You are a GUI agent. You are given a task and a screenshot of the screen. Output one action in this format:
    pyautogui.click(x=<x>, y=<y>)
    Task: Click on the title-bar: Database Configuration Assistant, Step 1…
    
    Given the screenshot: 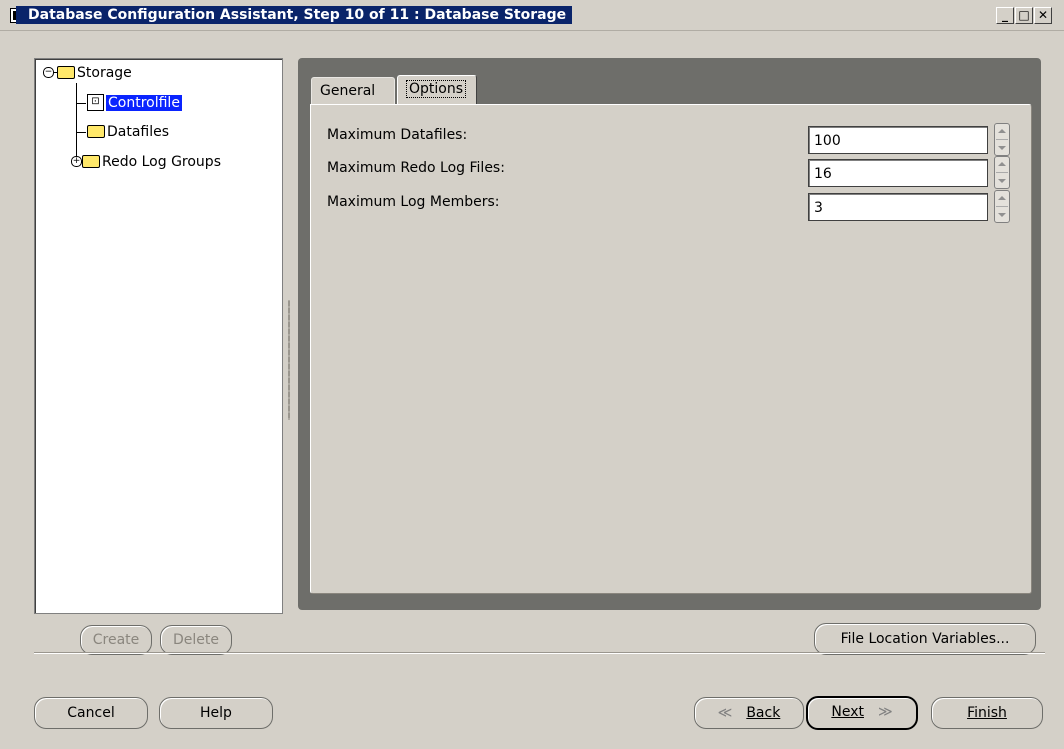 What is the action you would take?
    pyautogui.click(x=532, y=15)
    